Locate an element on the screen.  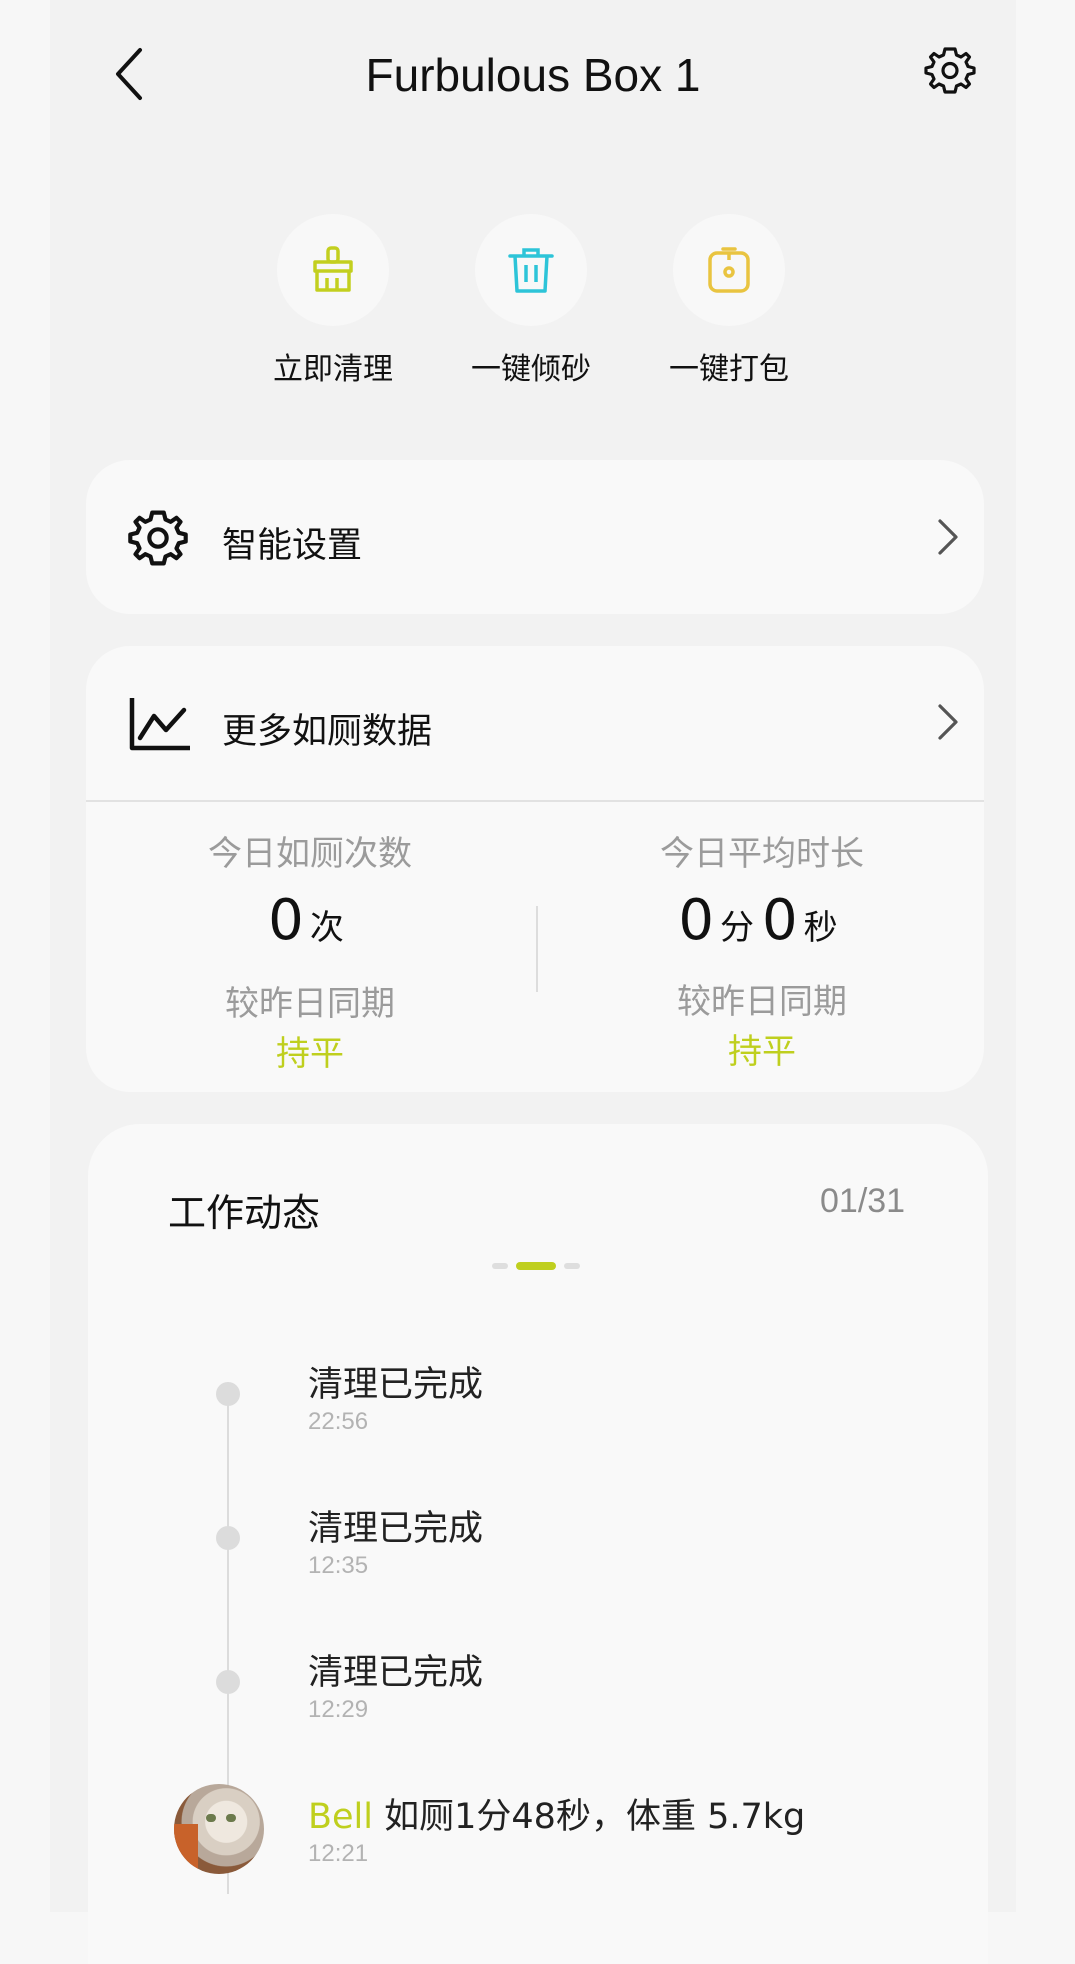
dump-litter-button: 一键倾砂 is located at coordinates (531, 301).